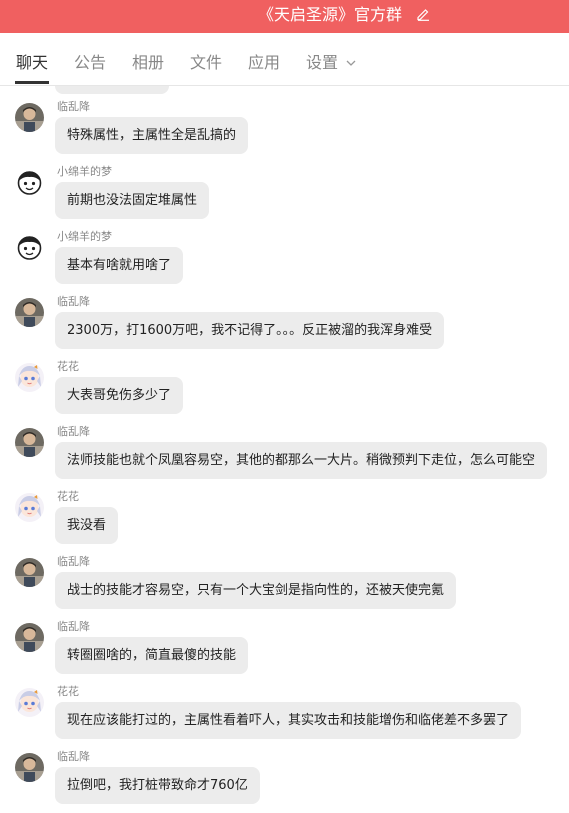 This screenshot has width=569, height=813. Describe the element at coordinates (119, 265) in the screenshot. I see `message-bubble: 基本有啥就用啥了` at that location.